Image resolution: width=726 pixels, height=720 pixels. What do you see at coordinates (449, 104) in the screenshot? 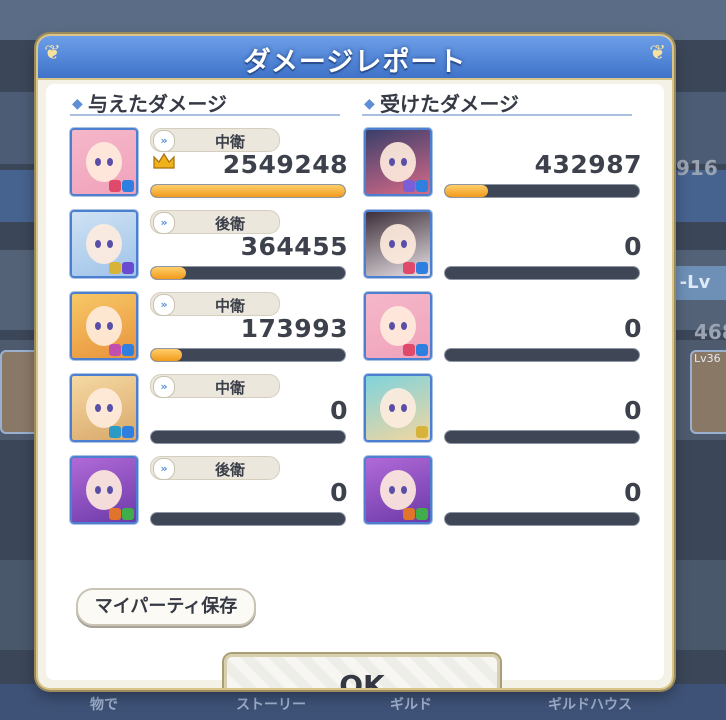
I see `taken-damage-label: 受けたダメージ` at bounding box center [449, 104].